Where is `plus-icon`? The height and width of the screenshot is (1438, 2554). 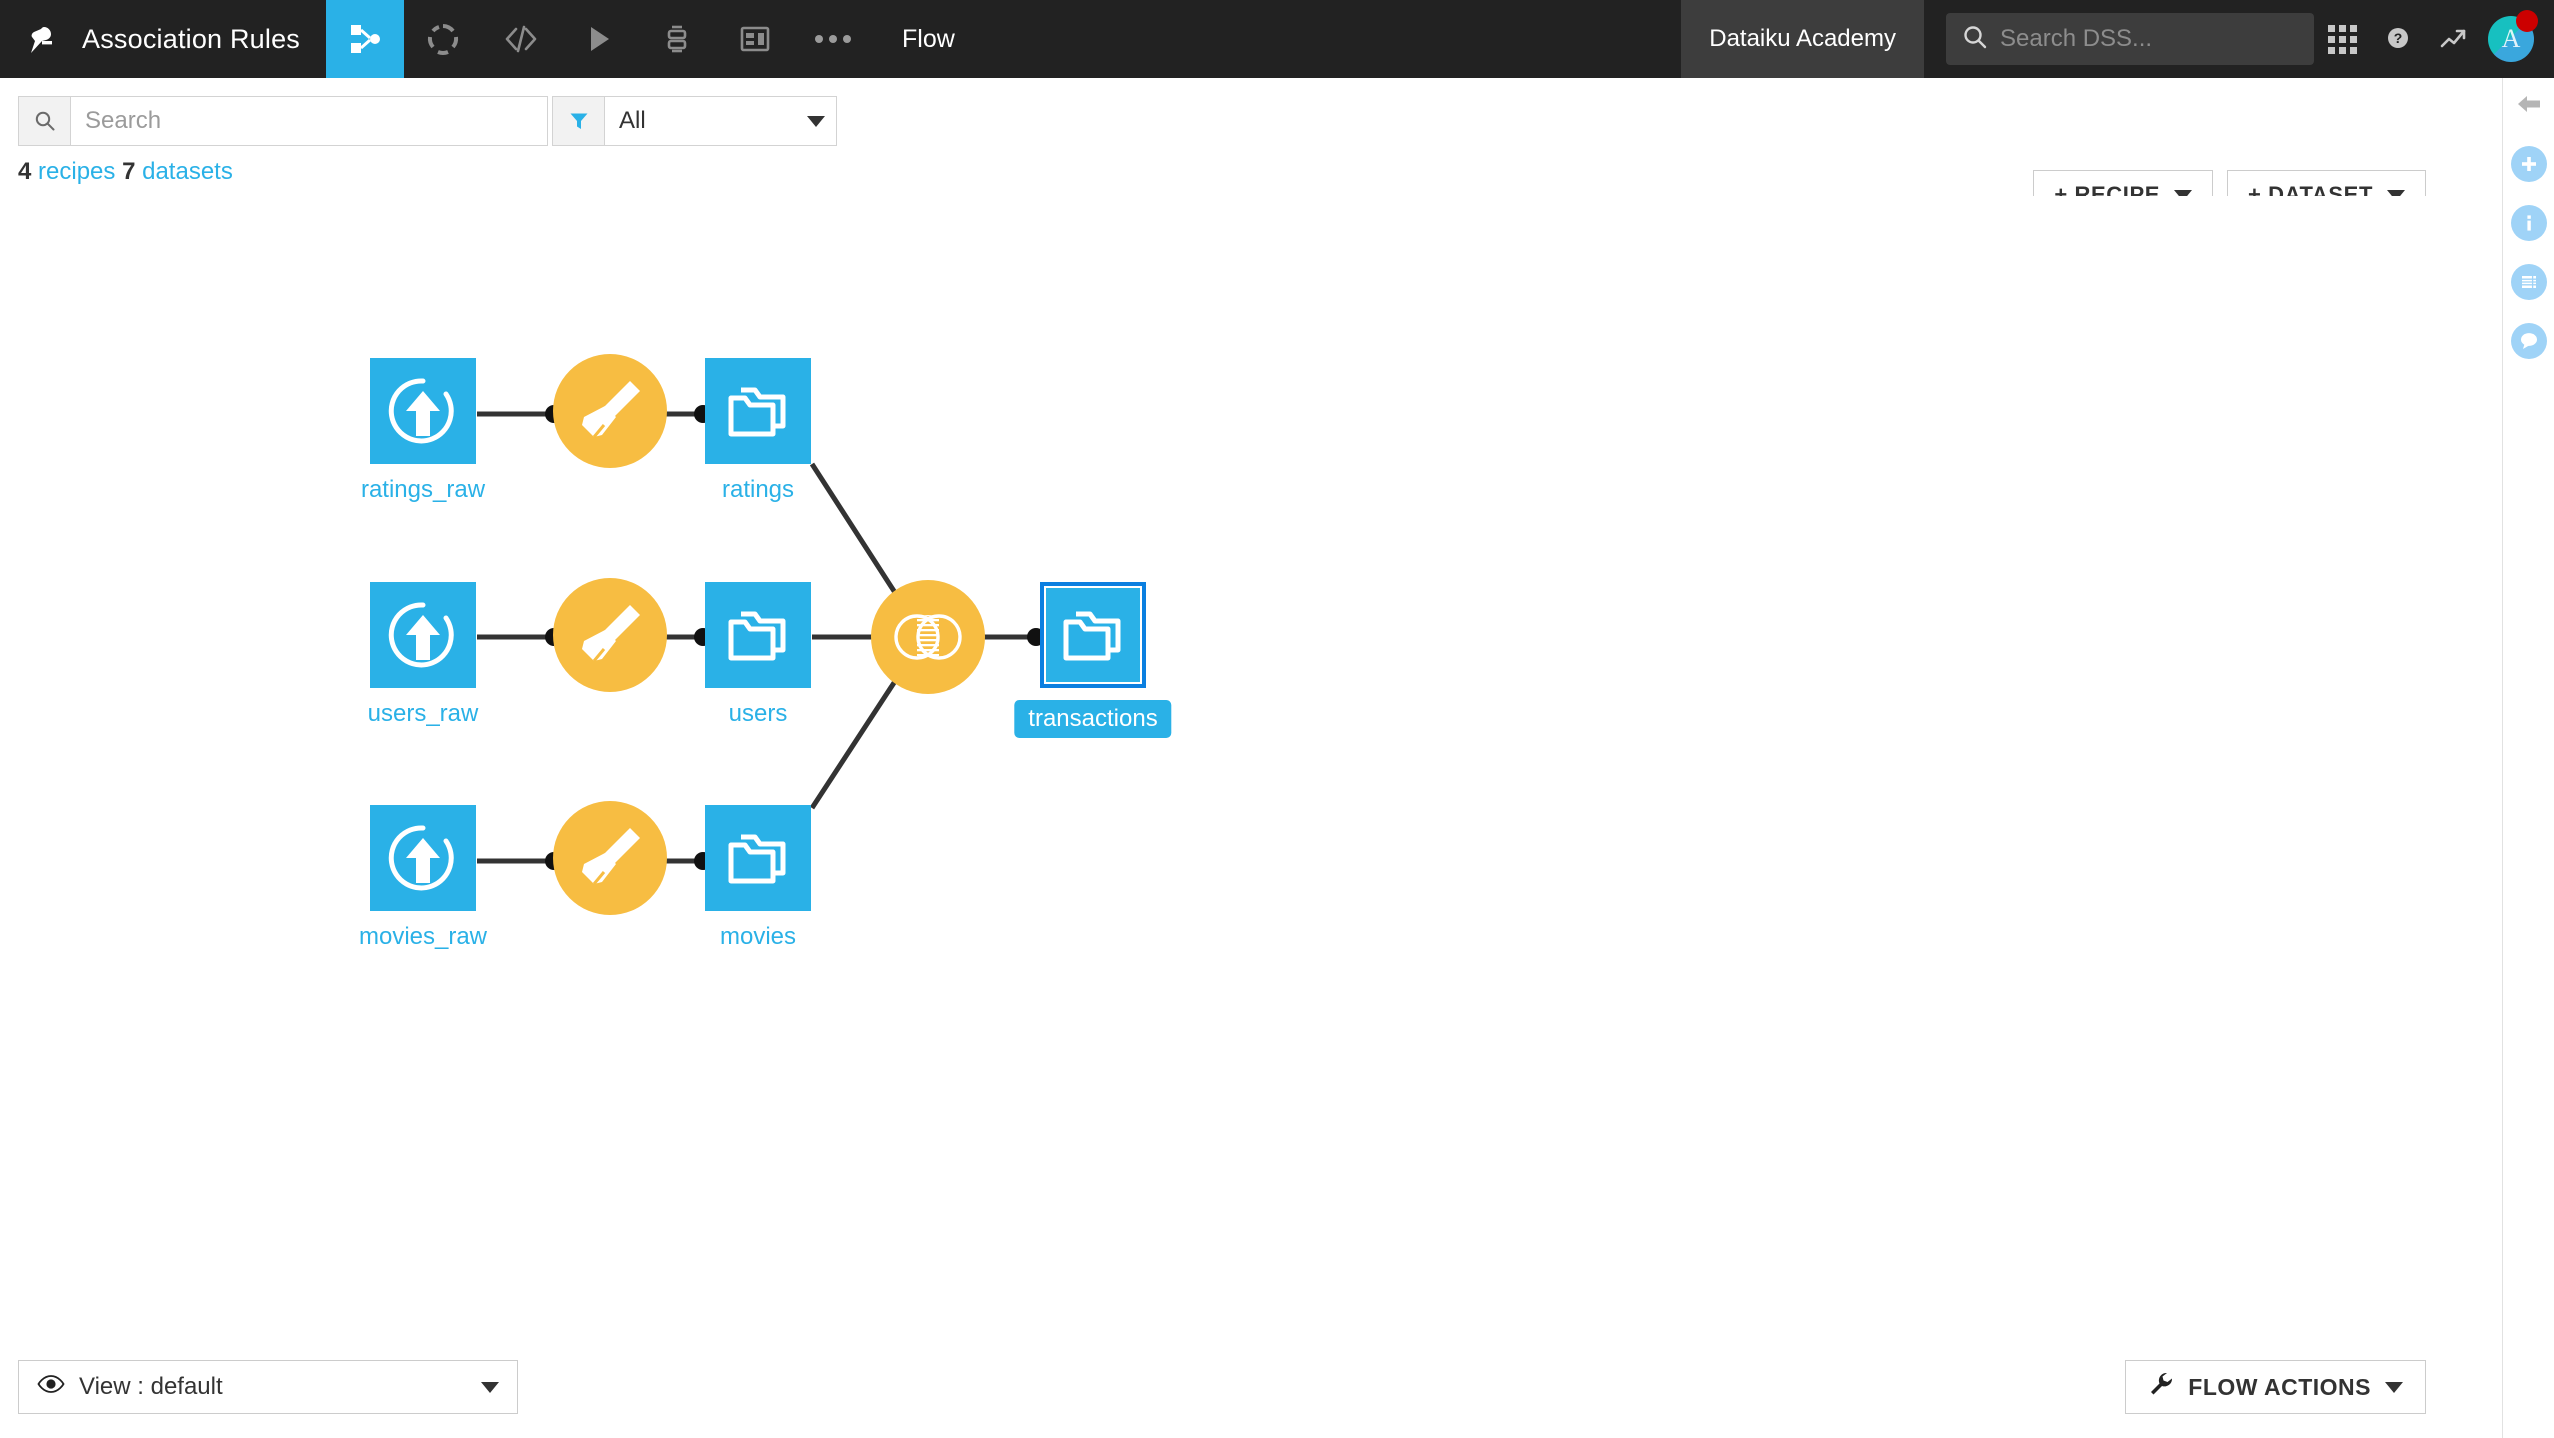 plus-icon is located at coordinates (2529, 164).